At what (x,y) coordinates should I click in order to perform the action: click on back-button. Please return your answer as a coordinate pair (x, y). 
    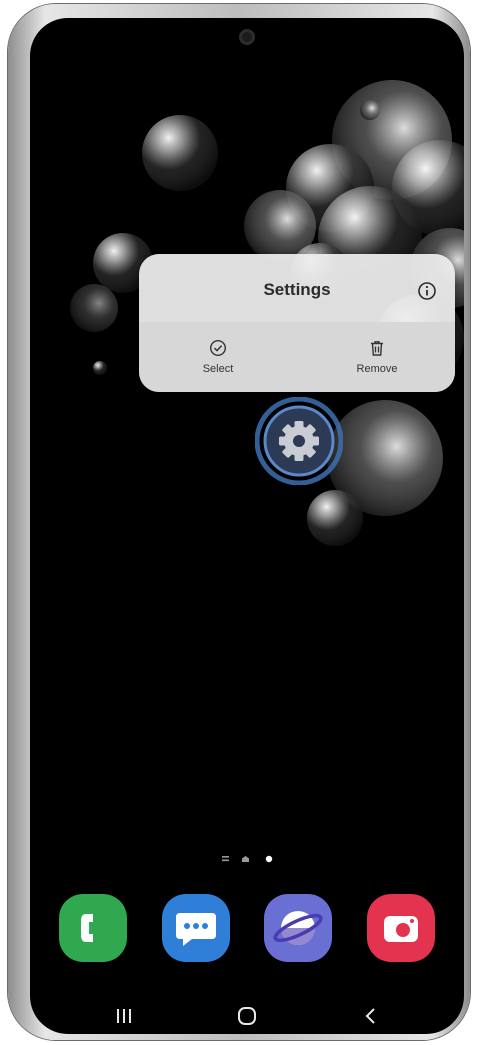
    Looking at the image, I should click on (371, 1016).